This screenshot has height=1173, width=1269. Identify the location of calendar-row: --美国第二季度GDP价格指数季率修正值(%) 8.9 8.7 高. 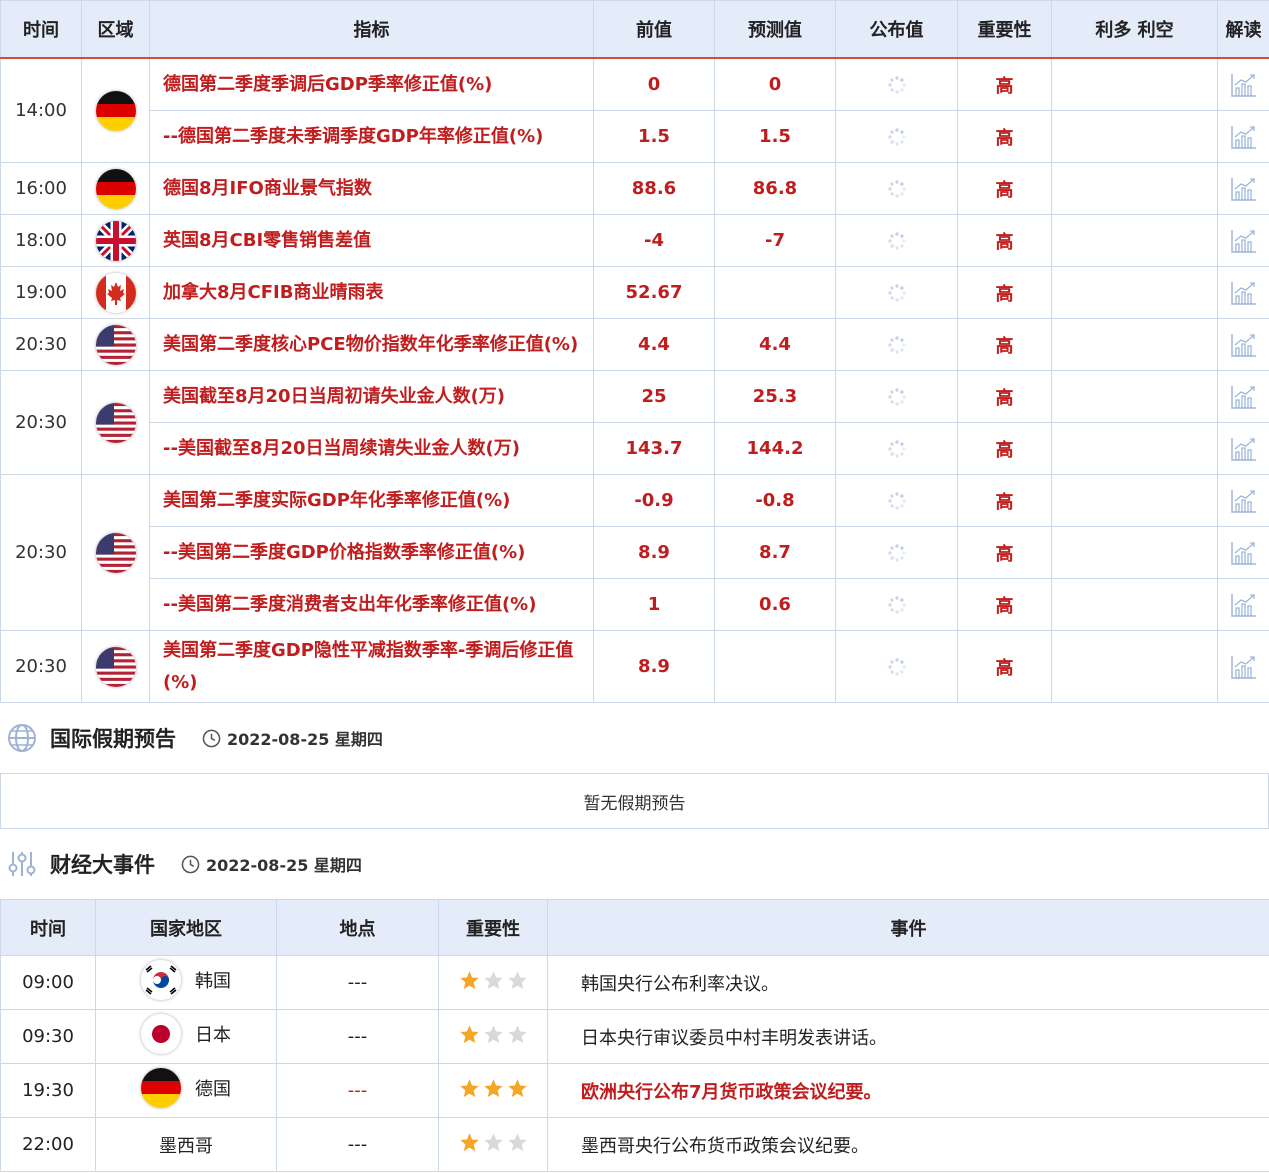
(635, 552).